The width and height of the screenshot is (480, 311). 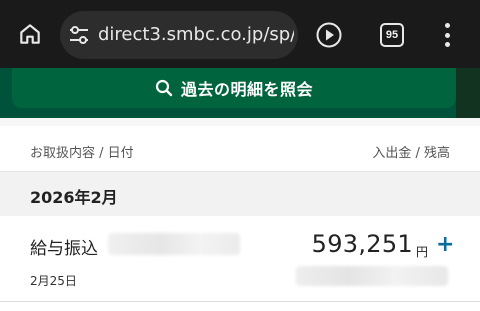 What do you see at coordinates (372, 276) in the screenshot?
I see `redacted-balance` at bounding box center [372, 276].